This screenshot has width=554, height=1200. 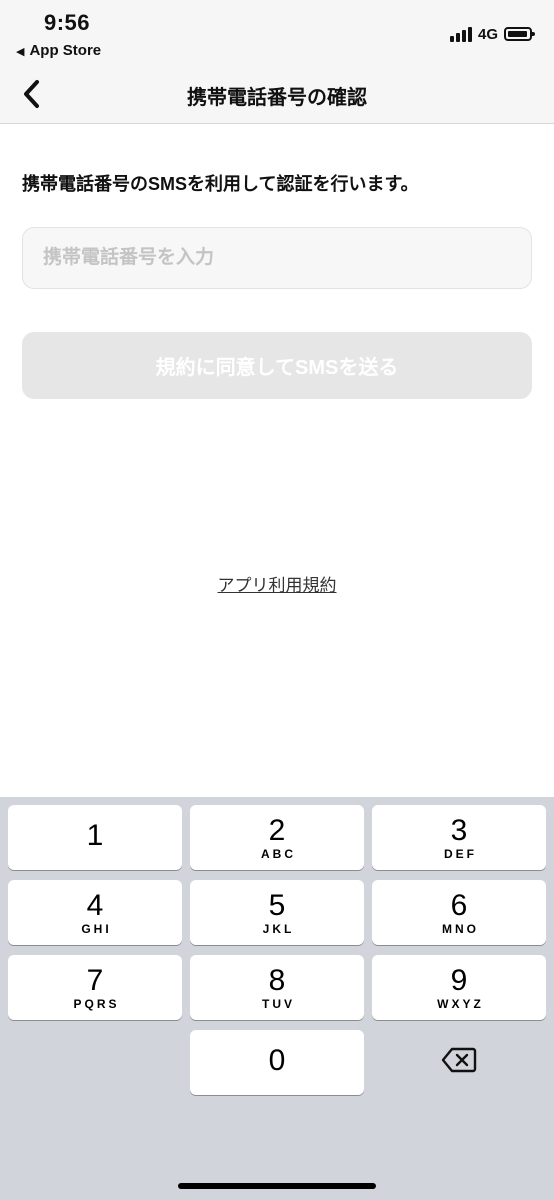 What do you see at coordinates (460, 1003) in the screenshot?
I see `key-letters: WXYZ` at bounding box center [460, 1003].